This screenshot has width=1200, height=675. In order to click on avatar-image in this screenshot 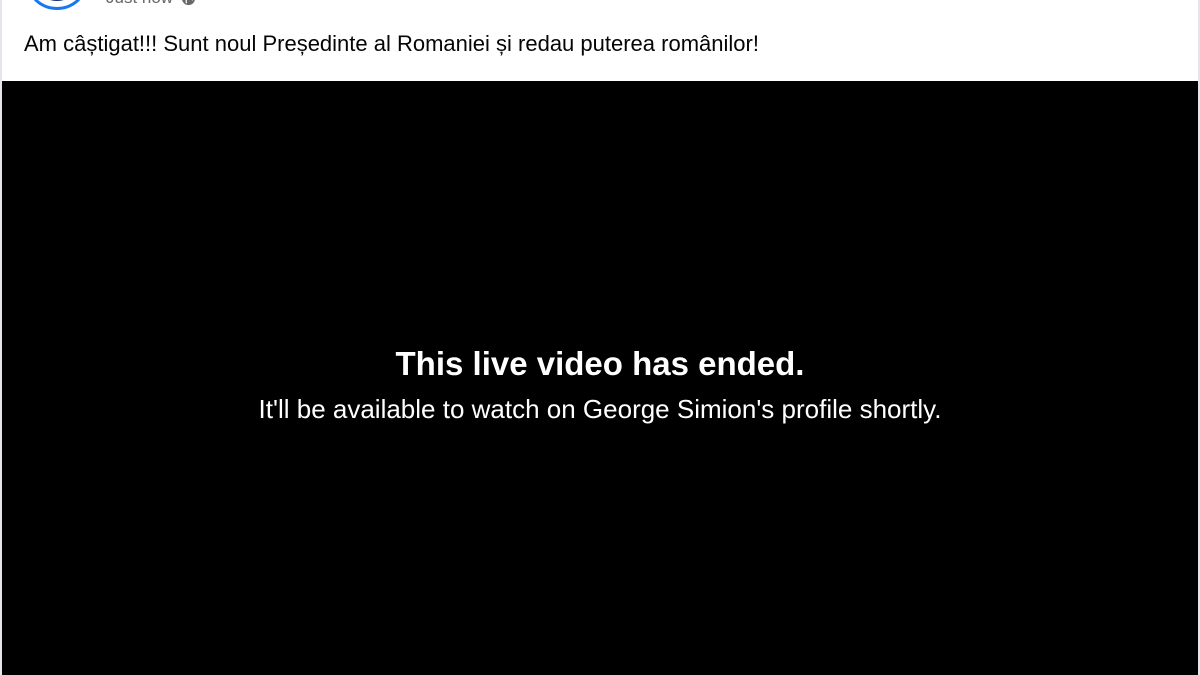, I will do `click(57, 0)`.